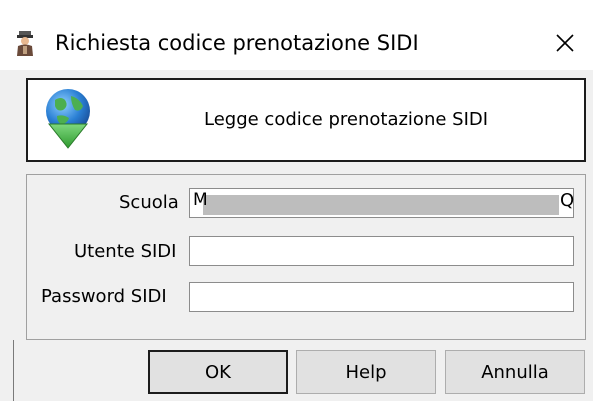 The width and height of the screenshot is (593, 401). I want to click on utente-label: Utente SIDI, so click(125, 251).